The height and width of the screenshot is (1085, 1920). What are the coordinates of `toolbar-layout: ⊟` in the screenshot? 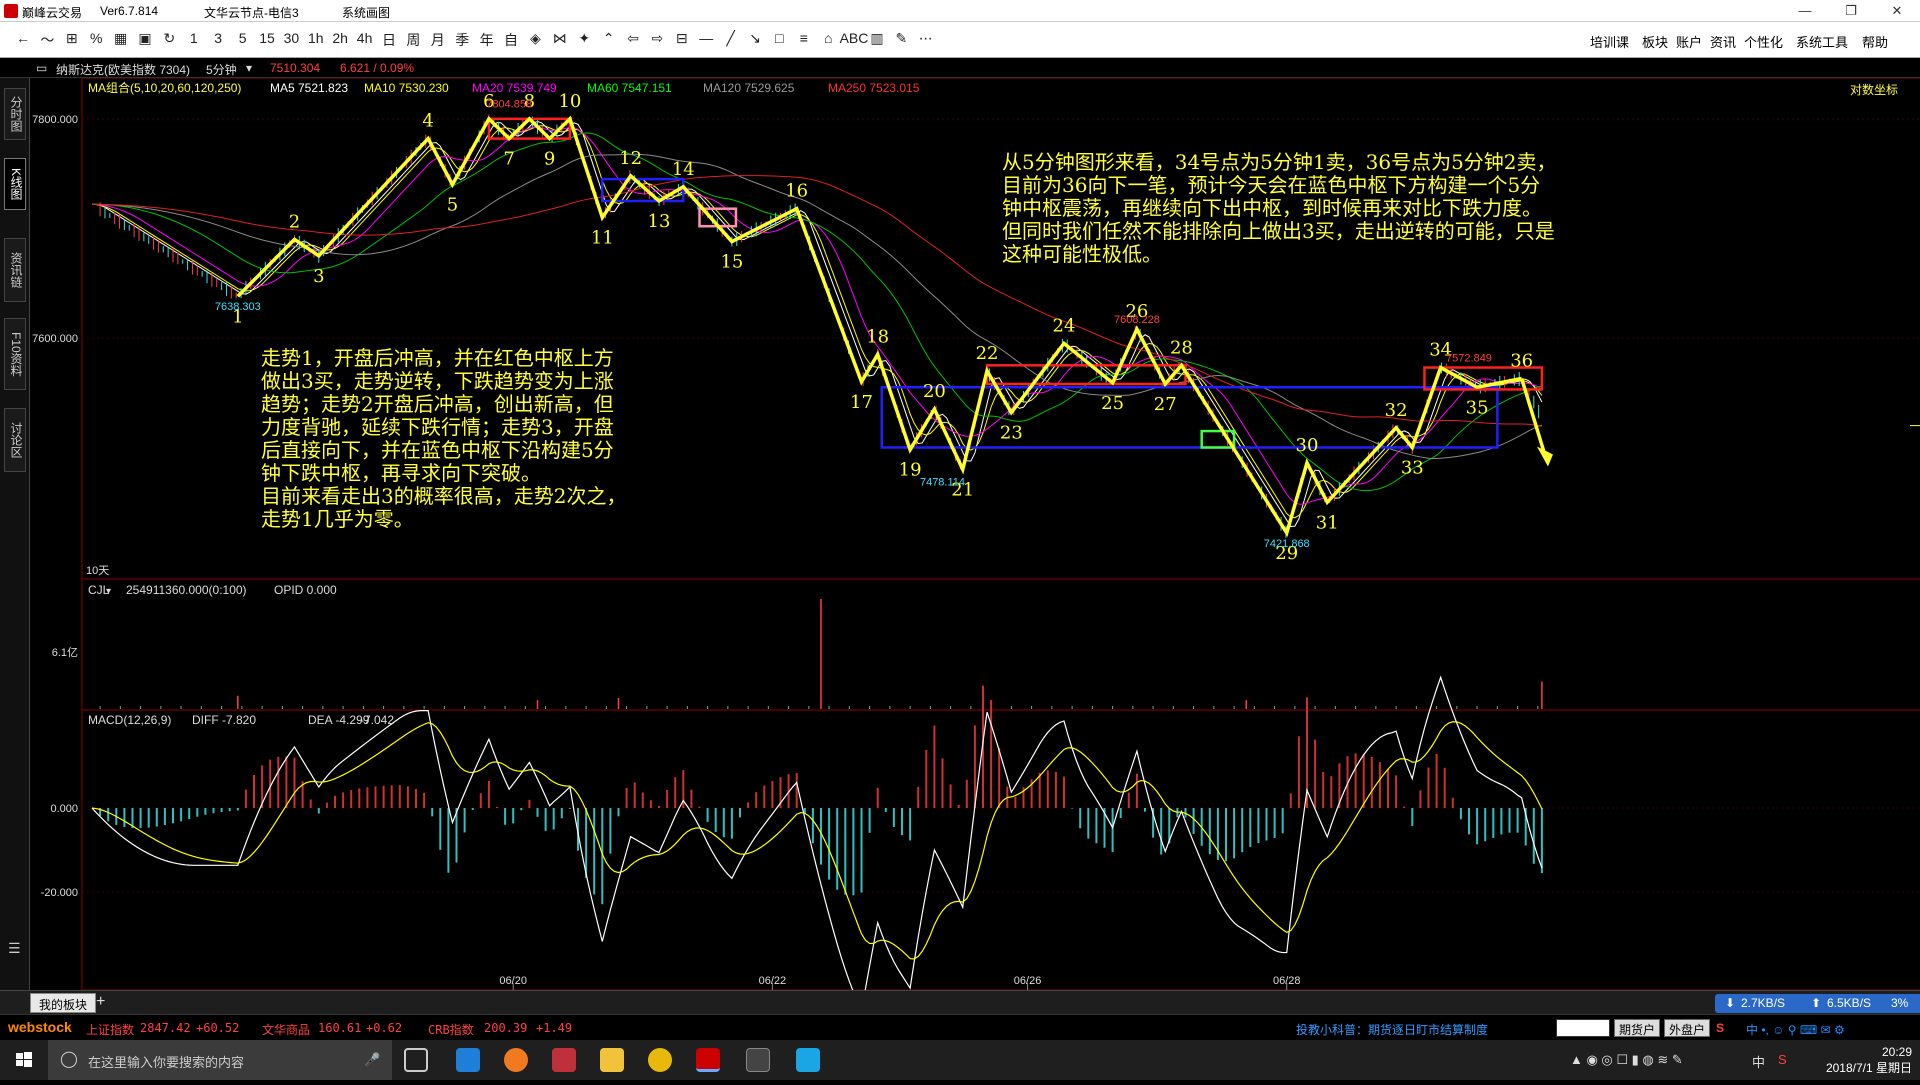 It's located at (682, 38).